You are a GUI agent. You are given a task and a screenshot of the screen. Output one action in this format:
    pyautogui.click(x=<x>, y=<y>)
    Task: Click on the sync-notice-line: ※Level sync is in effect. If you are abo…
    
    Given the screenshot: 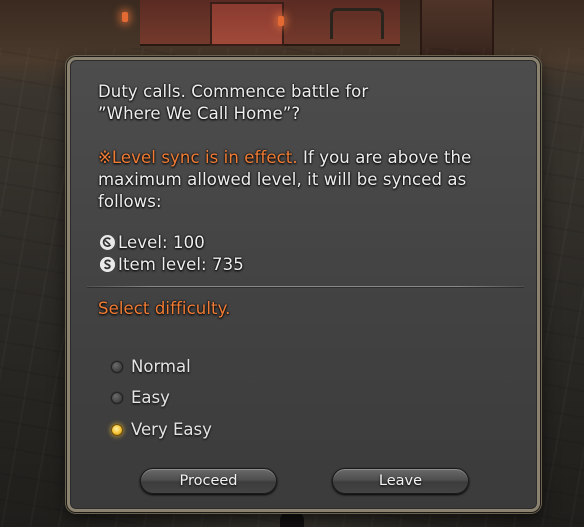 What is the action you would take?
    pyautogui.click(x=284, y=158)
    